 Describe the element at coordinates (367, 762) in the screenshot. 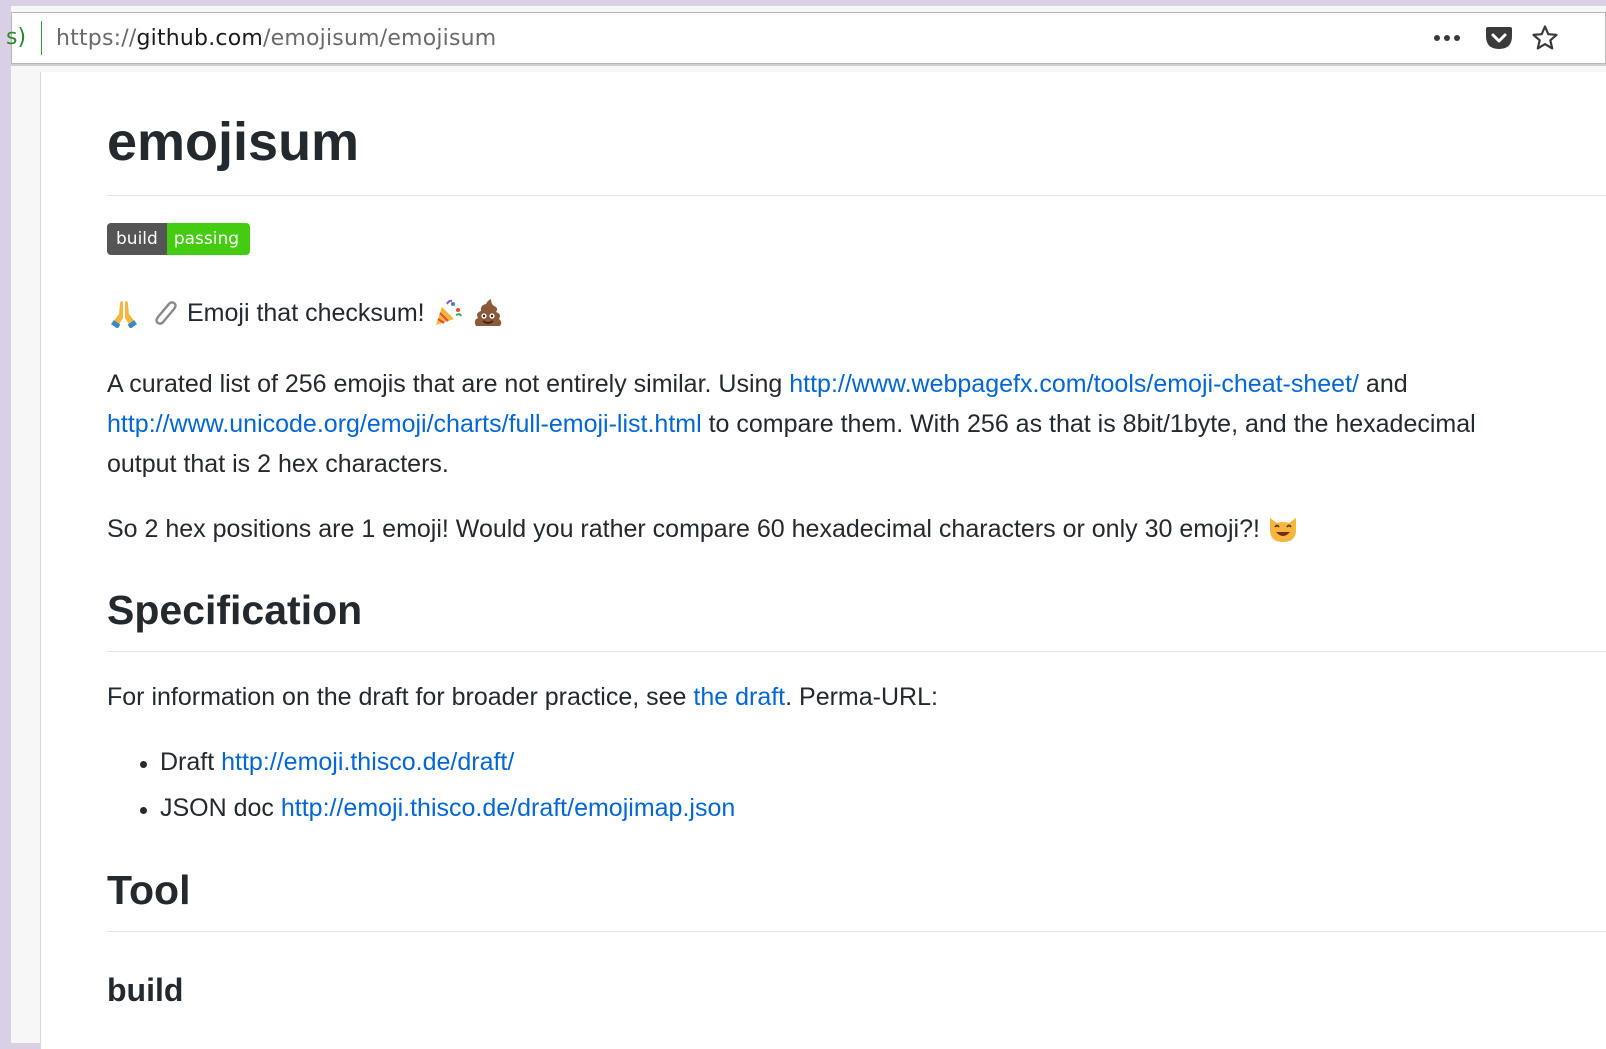

I see `draft-link: http://emoji.thisco.de/draft/` at that location.